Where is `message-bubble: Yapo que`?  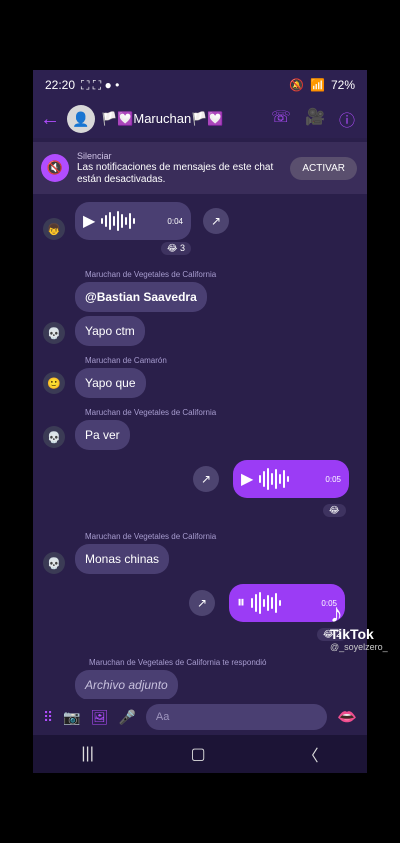
message-bubble: Yapo que is located at coordinates (110, 383).